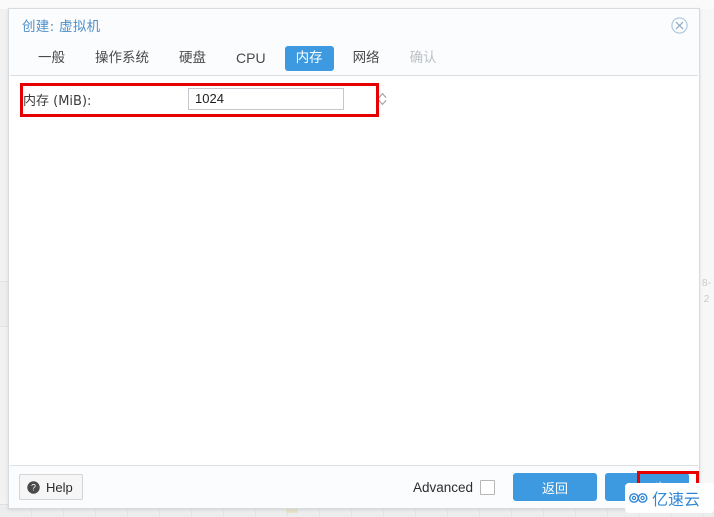  I want to click on dialog-title: 创建: 虚拟机, so click(61, 27).